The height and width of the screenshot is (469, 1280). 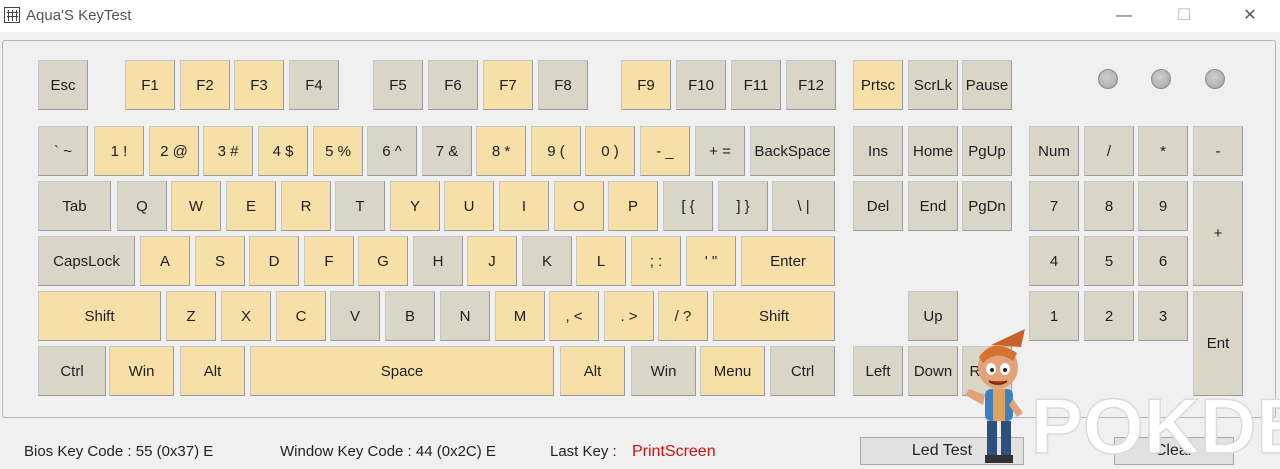 What do you see at coordinates (246, 316) in the screenshot?
I see `key-x: X` at bounding box center [246, 316].